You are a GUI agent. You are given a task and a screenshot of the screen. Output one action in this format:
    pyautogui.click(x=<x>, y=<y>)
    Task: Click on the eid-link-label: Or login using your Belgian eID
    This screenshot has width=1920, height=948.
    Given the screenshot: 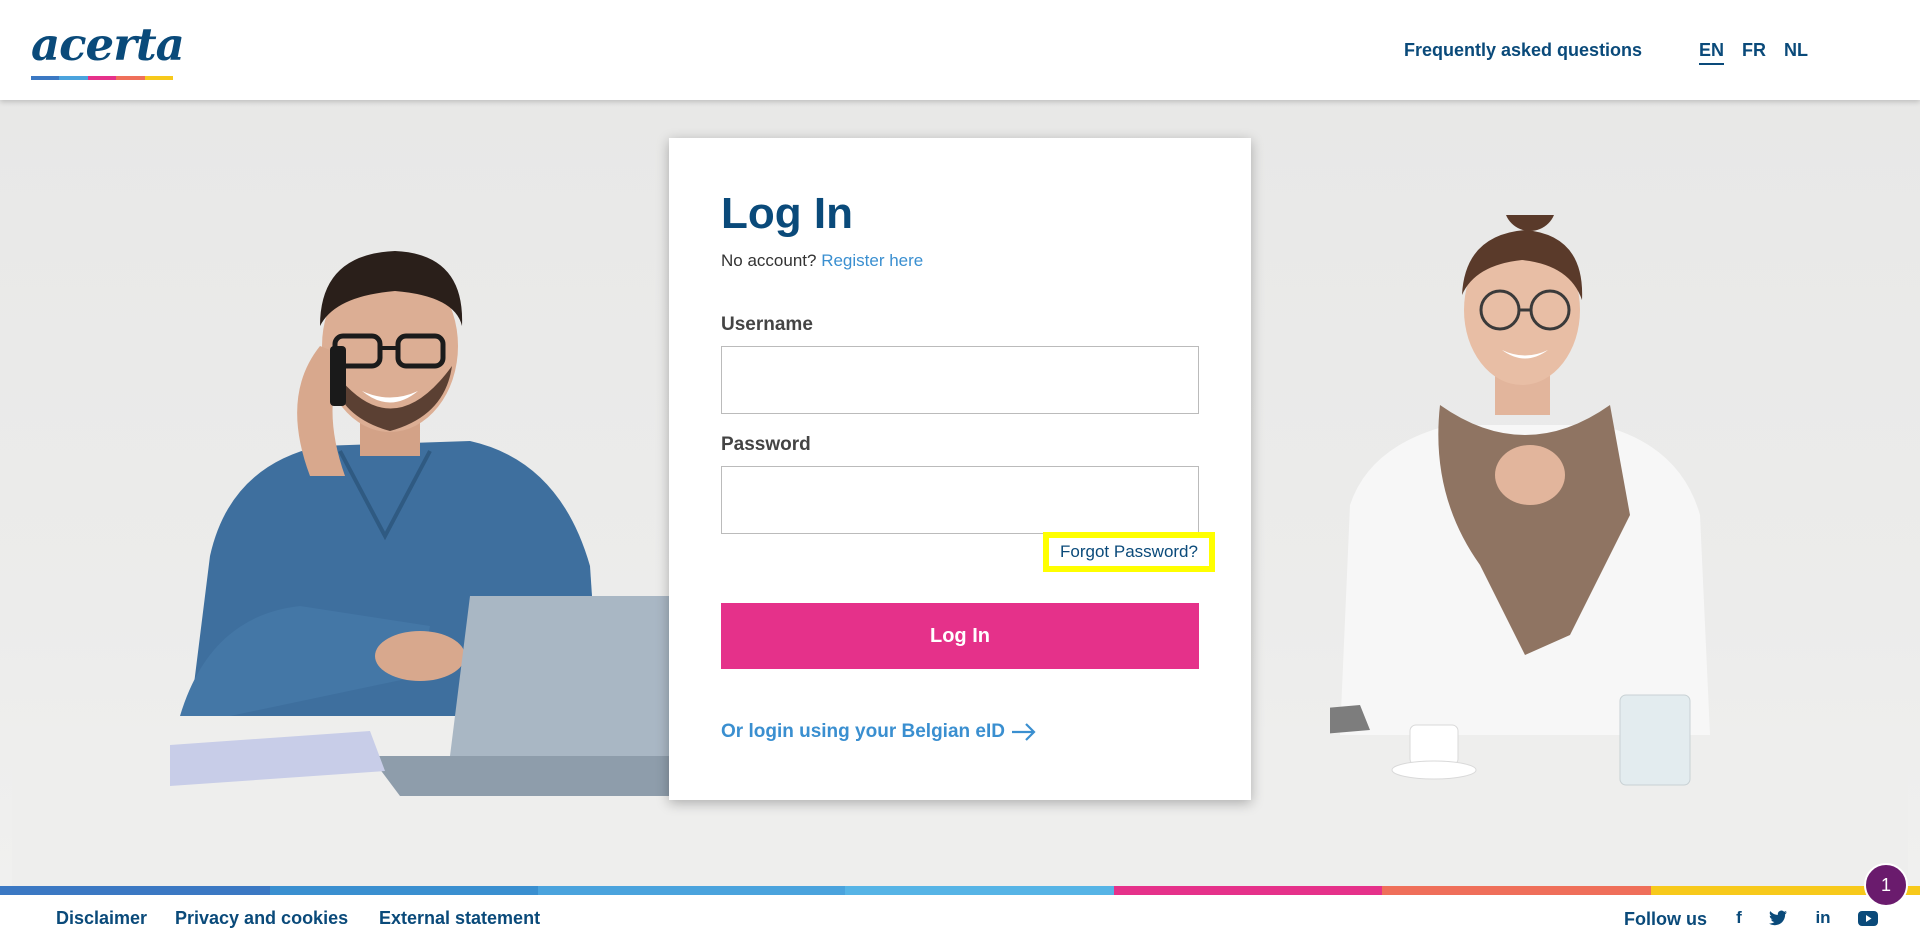 What is the action you would take?
    pyautogui.click(x=863, y=731)
    